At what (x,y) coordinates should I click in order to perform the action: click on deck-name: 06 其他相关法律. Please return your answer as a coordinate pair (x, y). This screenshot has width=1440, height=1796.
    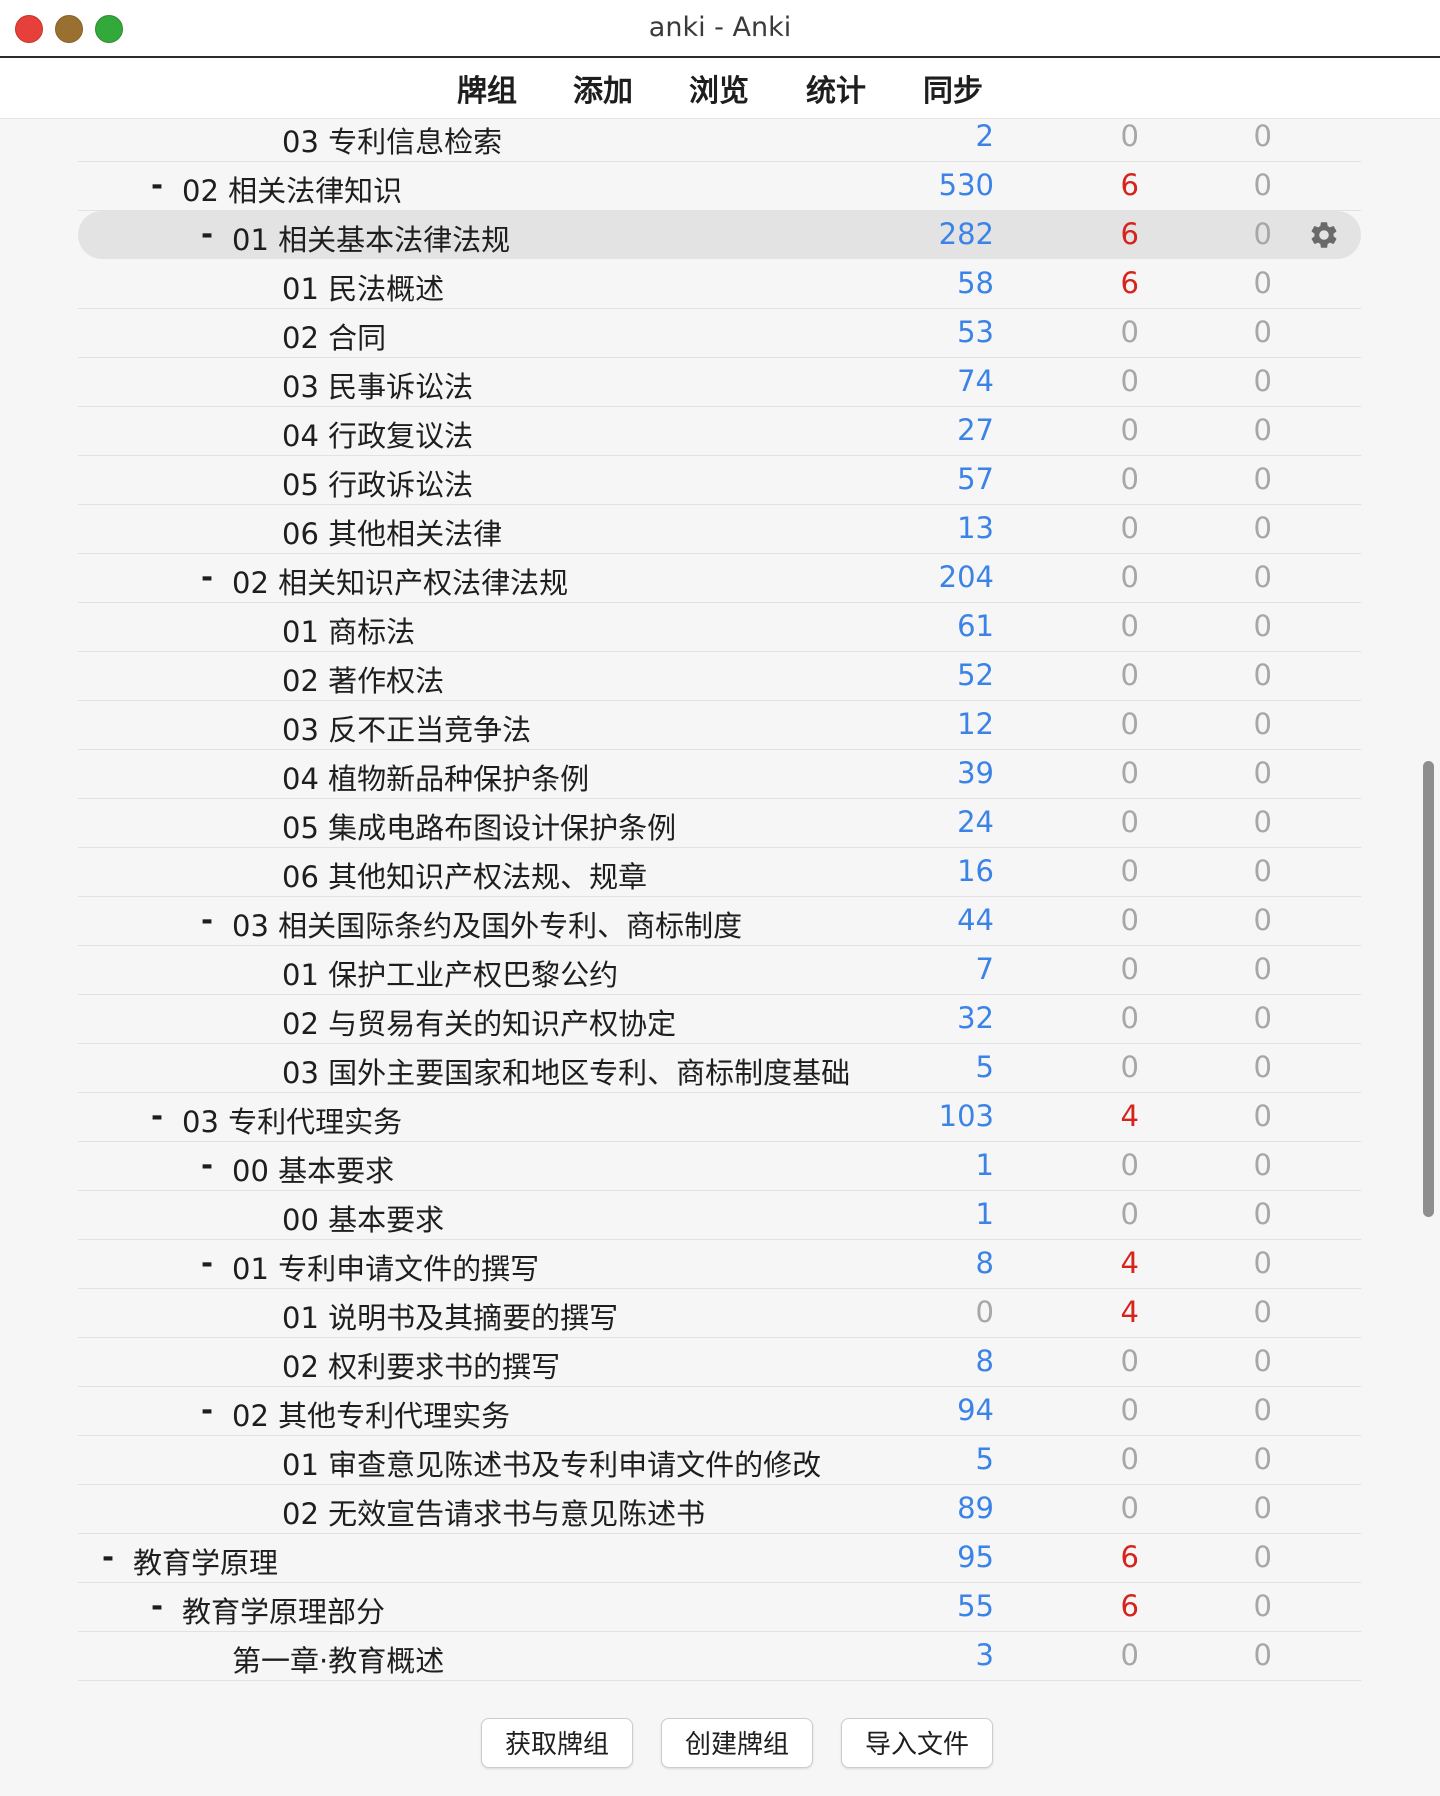
    Looking at the image, I should click on (392, 532).